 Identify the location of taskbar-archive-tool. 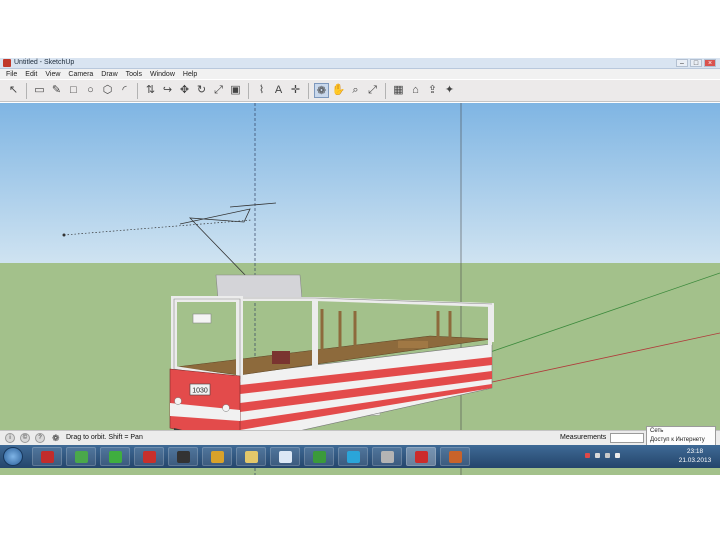
(455, 456).